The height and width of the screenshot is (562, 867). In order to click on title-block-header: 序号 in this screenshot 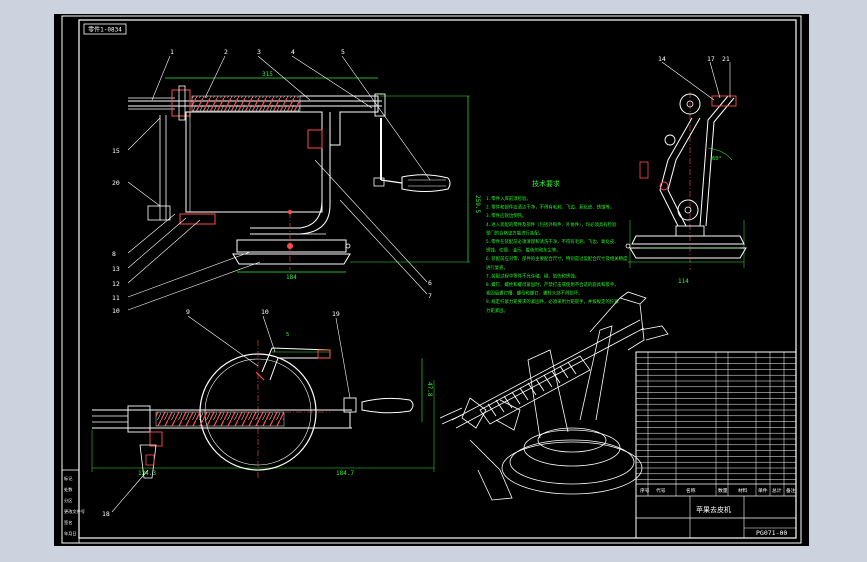, I will do `click(645, 490)`.